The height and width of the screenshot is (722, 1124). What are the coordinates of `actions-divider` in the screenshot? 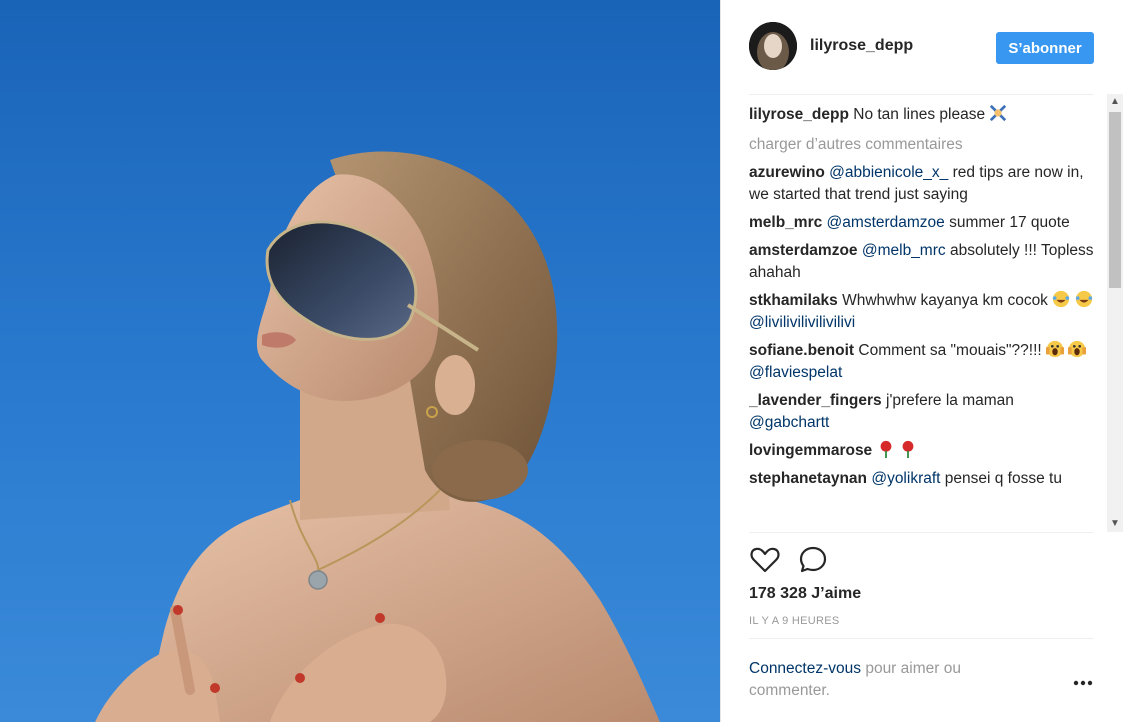 It's located at (921, 532).